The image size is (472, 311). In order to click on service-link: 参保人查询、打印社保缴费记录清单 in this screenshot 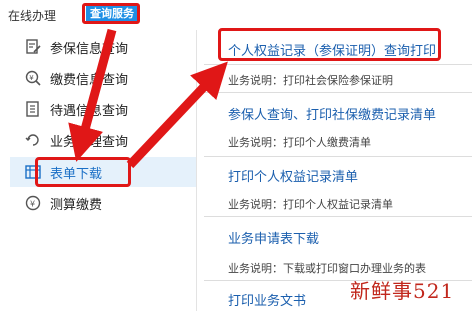, I will do `click(332, 113)`.